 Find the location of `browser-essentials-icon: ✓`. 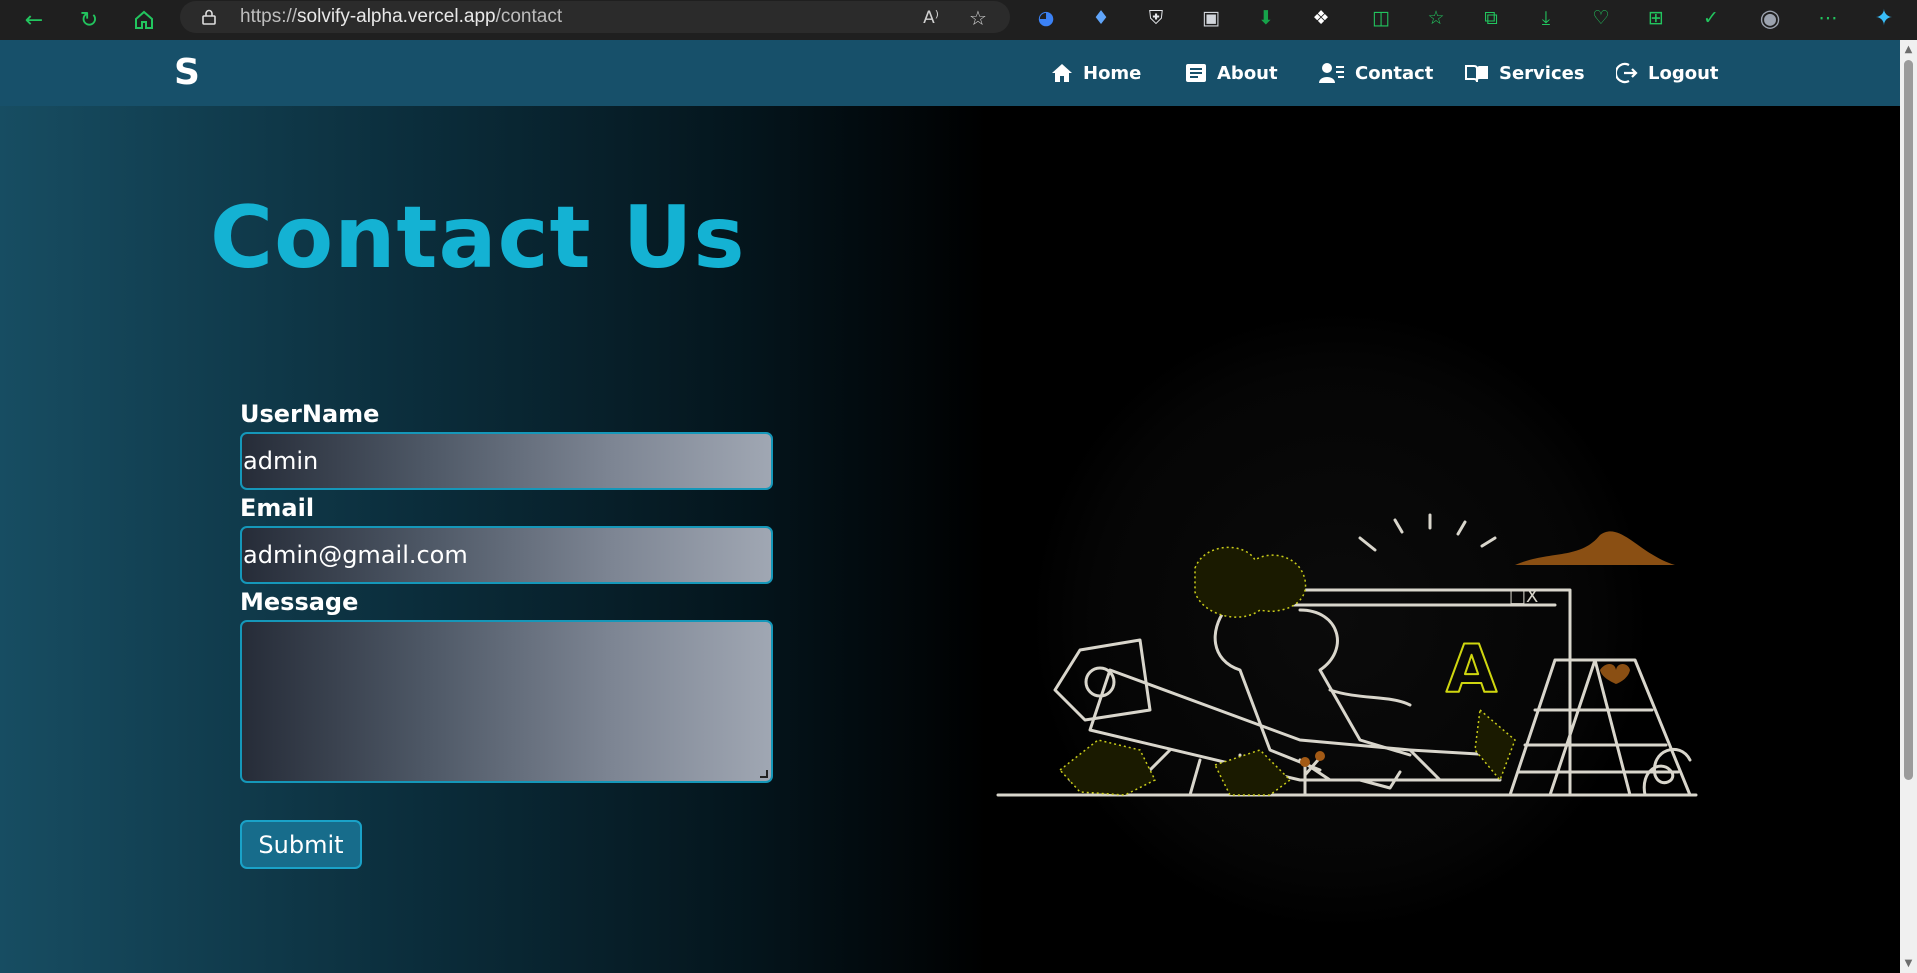

browser-essentials-icon: ✓ is located at coordinates (1711, 18).